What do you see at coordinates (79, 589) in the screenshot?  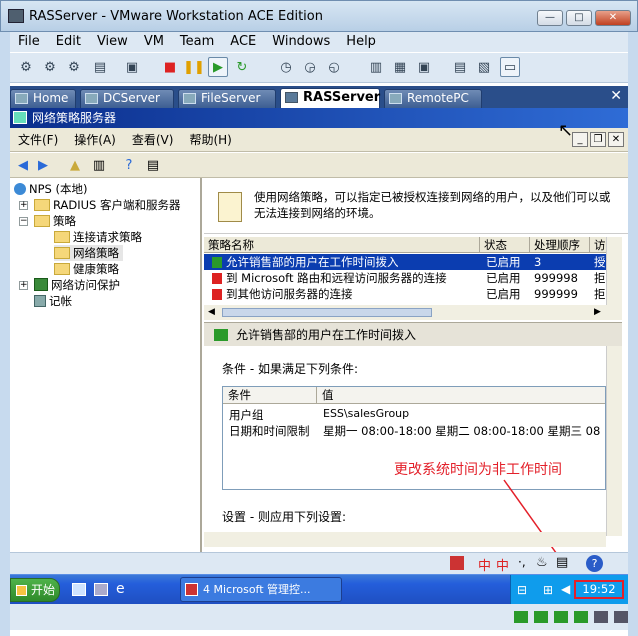 I see `server-manager-icon` at bounding box center [79, 589].